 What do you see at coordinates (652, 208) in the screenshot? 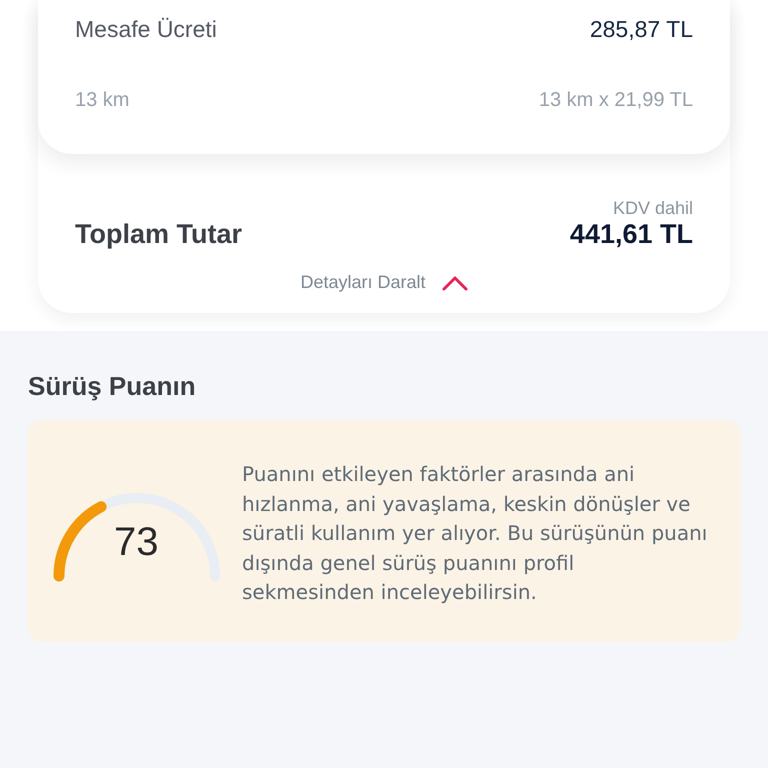
I see `tax-note: KDV dahil` at bounding box center [652, 208].